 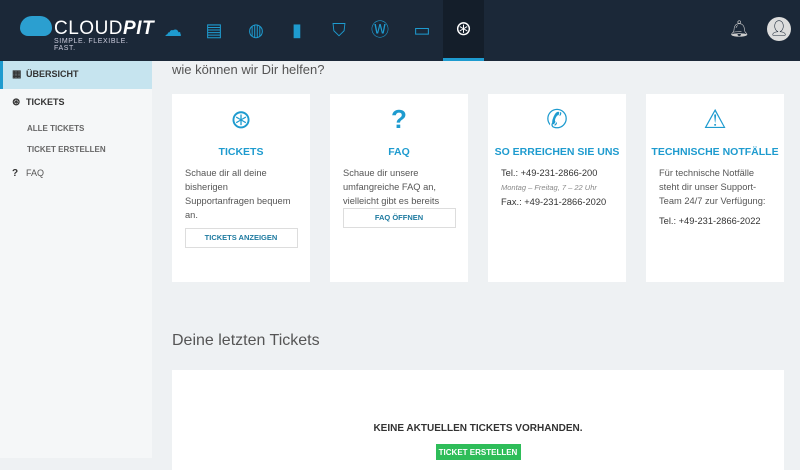 What do you see at coordinates (214, 30) in the screenshot?
I see `server-invoice-icon: ▤` at bounding box center [214, 30].